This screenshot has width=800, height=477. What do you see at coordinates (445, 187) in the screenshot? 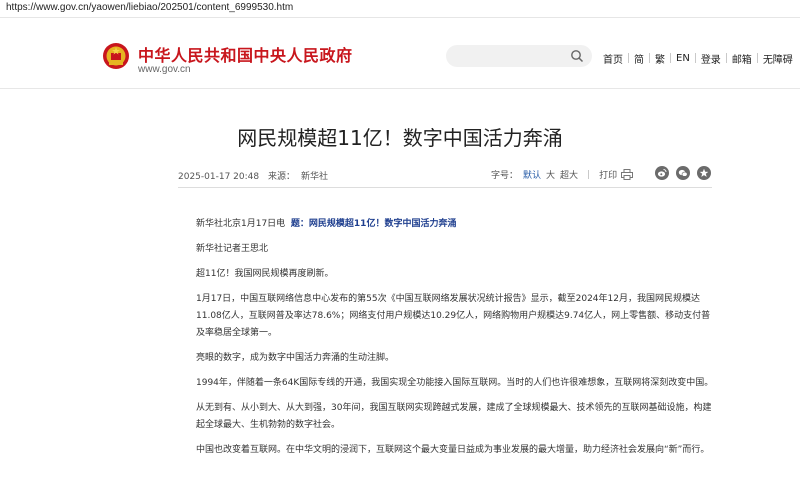
I see `meta-divider` at bounding box center [445, 187].